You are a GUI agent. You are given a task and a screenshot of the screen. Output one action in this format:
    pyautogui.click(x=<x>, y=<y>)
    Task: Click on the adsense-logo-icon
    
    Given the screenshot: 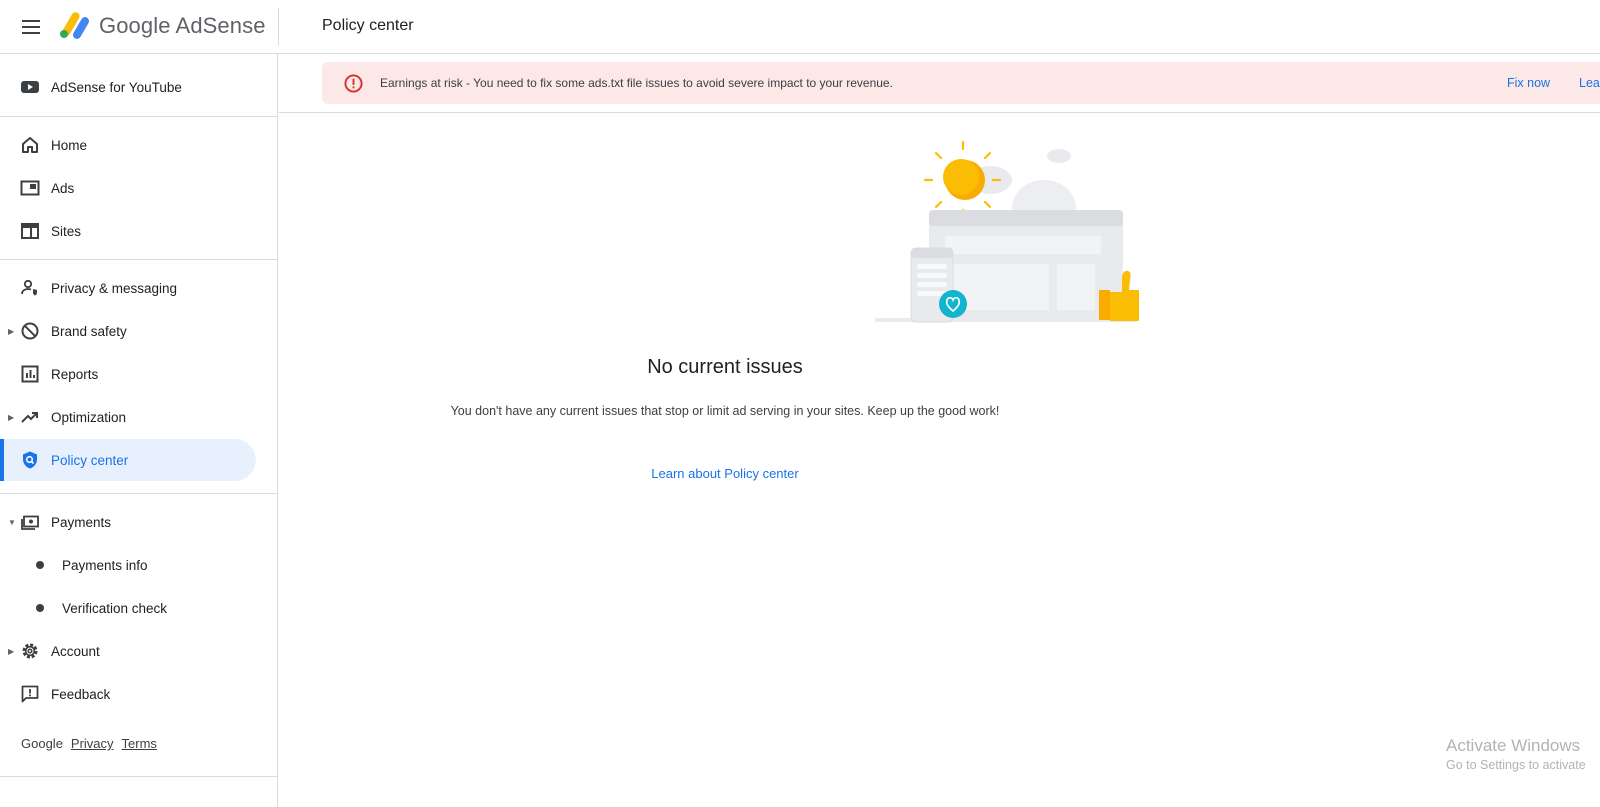 What is the action you would take?
    pyautogui.click(x=74, y=26)
    